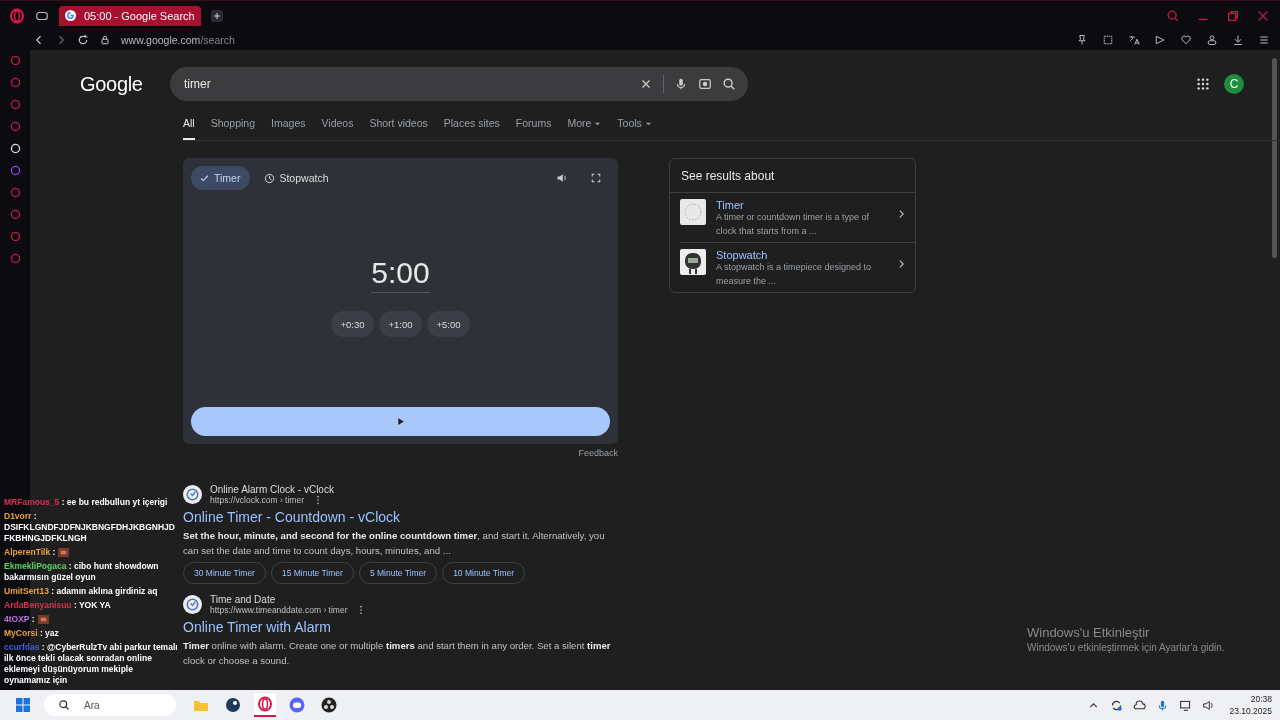 The height and width of the screenshot is (720, 1280). What do you see at coordinates (1261, 699) in the screenshot?
I see `clock-time: 20:38` at bounding box center [1261, 699].